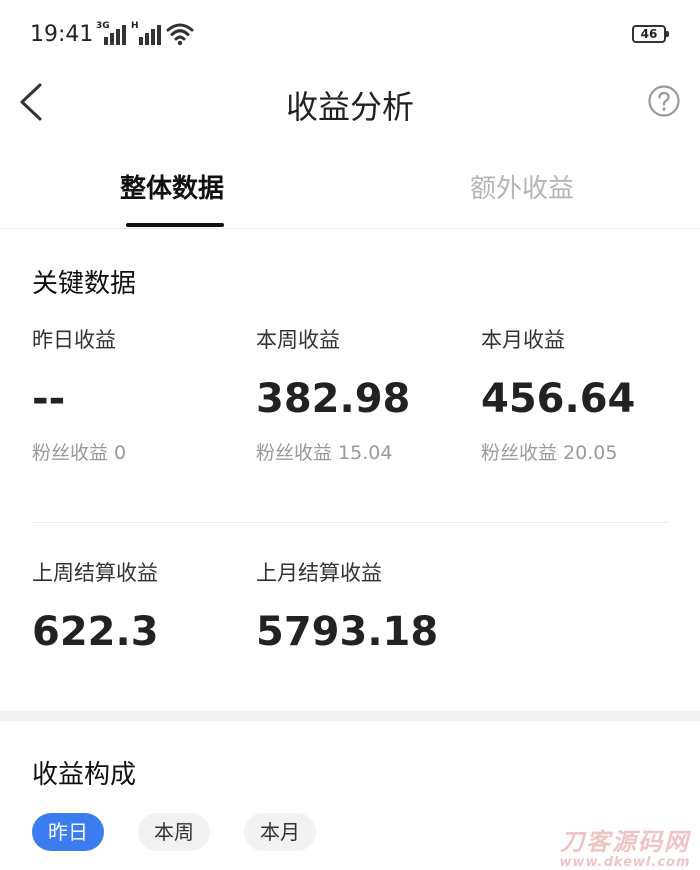  What do you see at coordinates (79, 394) in the screenshot?
I see `stat-yesterday: 昨日收益 -- 粉丝收益 0` at bounding box center [79, 394].